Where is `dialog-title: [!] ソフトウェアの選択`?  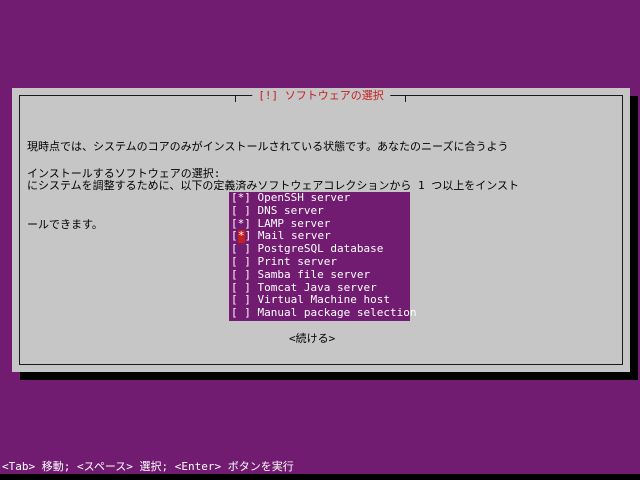 dialog-title: [!] ソフトウェアの選択 is located at coordinates (321, 96).